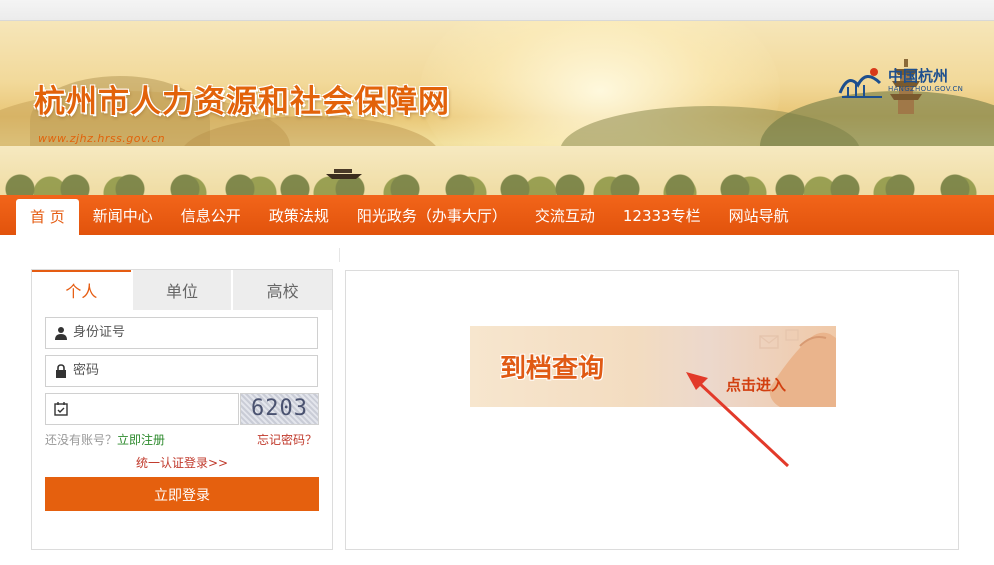 The image size is (994, 565). I want to click on divider, so click(339, 255).